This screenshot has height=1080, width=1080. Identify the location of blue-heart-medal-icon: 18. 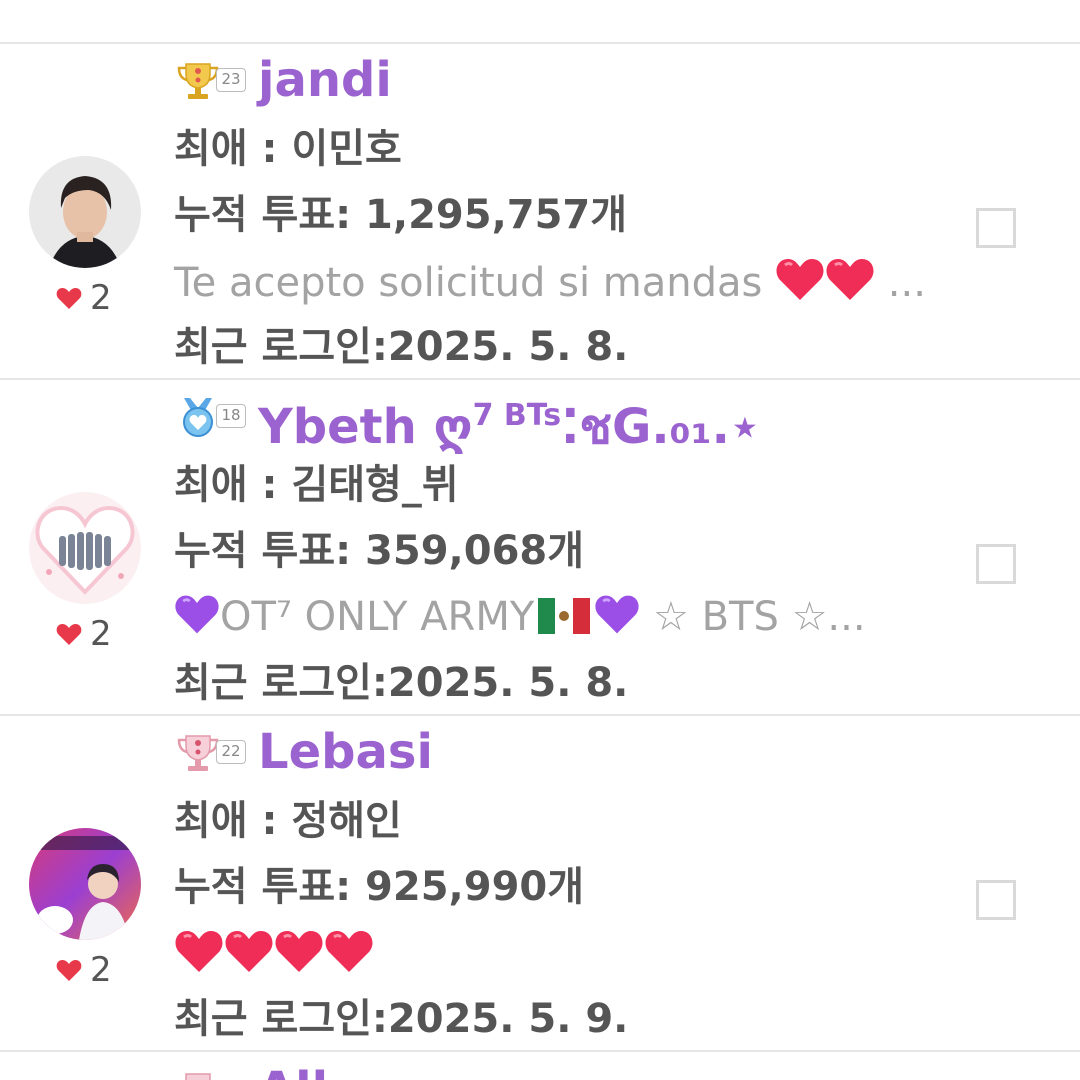
(212, 416).